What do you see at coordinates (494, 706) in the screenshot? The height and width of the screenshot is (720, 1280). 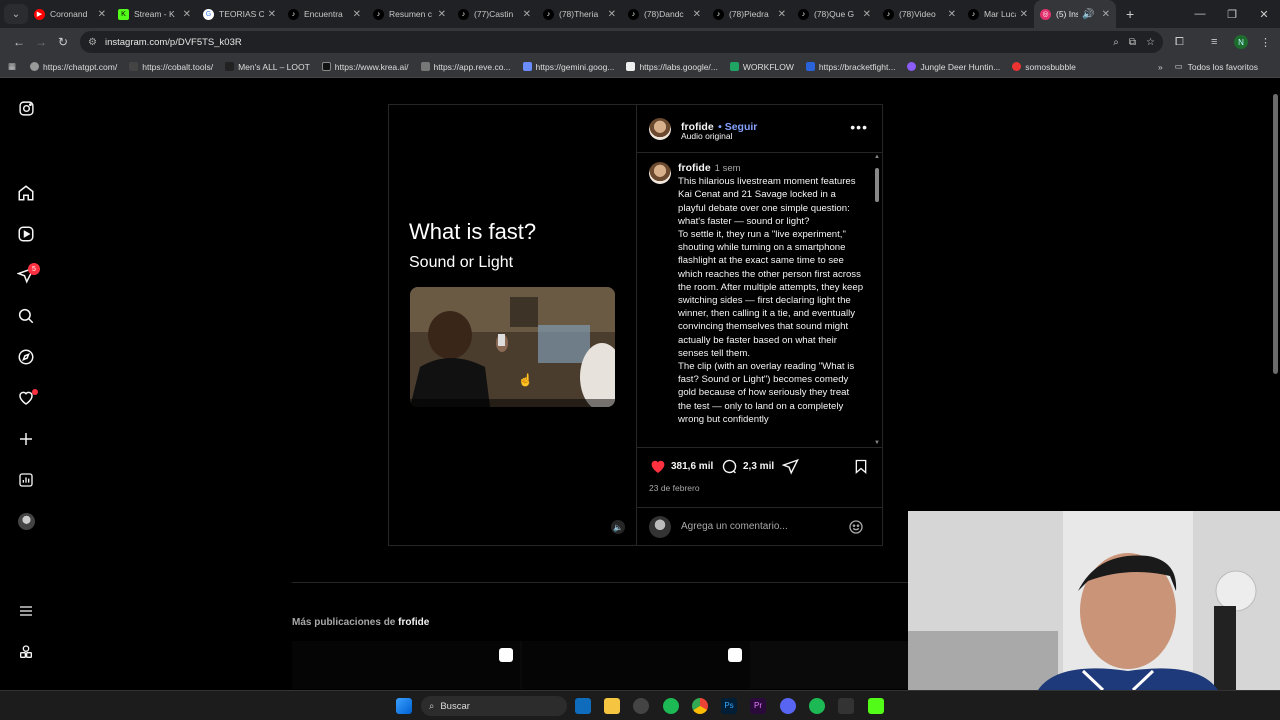 I see `taskbar-search: ⌕ Buscar` at bounding box center [494, 706].